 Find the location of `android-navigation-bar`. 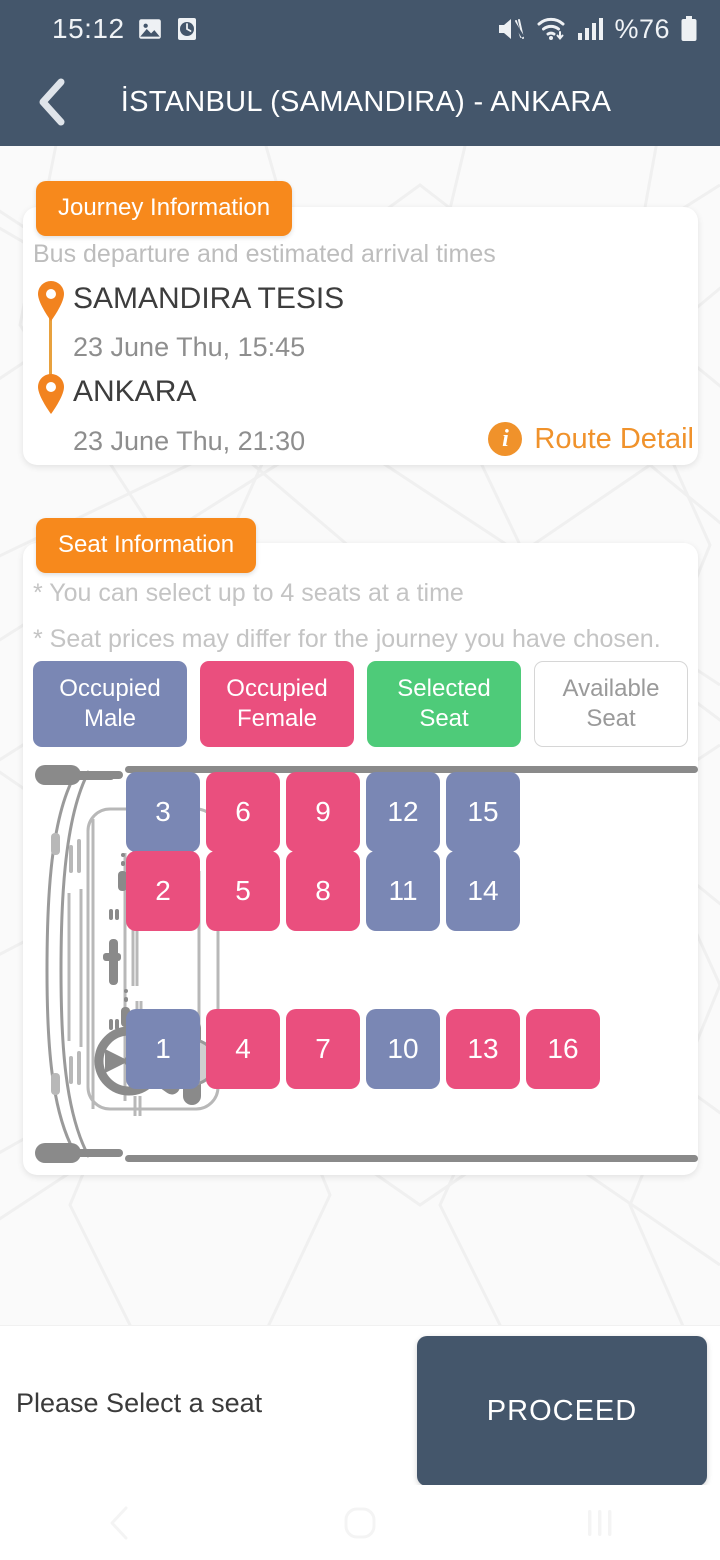

android-navigation-bar is located at coordinates (360, 1522).